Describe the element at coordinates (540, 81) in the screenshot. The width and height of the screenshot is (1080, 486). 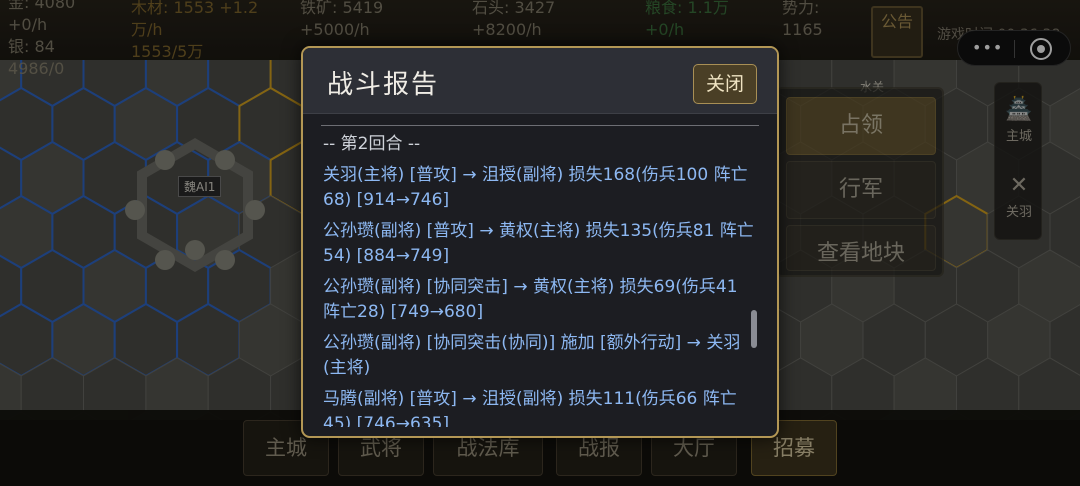
I see `dialog-header: 战斗报告 关闭` at that location.